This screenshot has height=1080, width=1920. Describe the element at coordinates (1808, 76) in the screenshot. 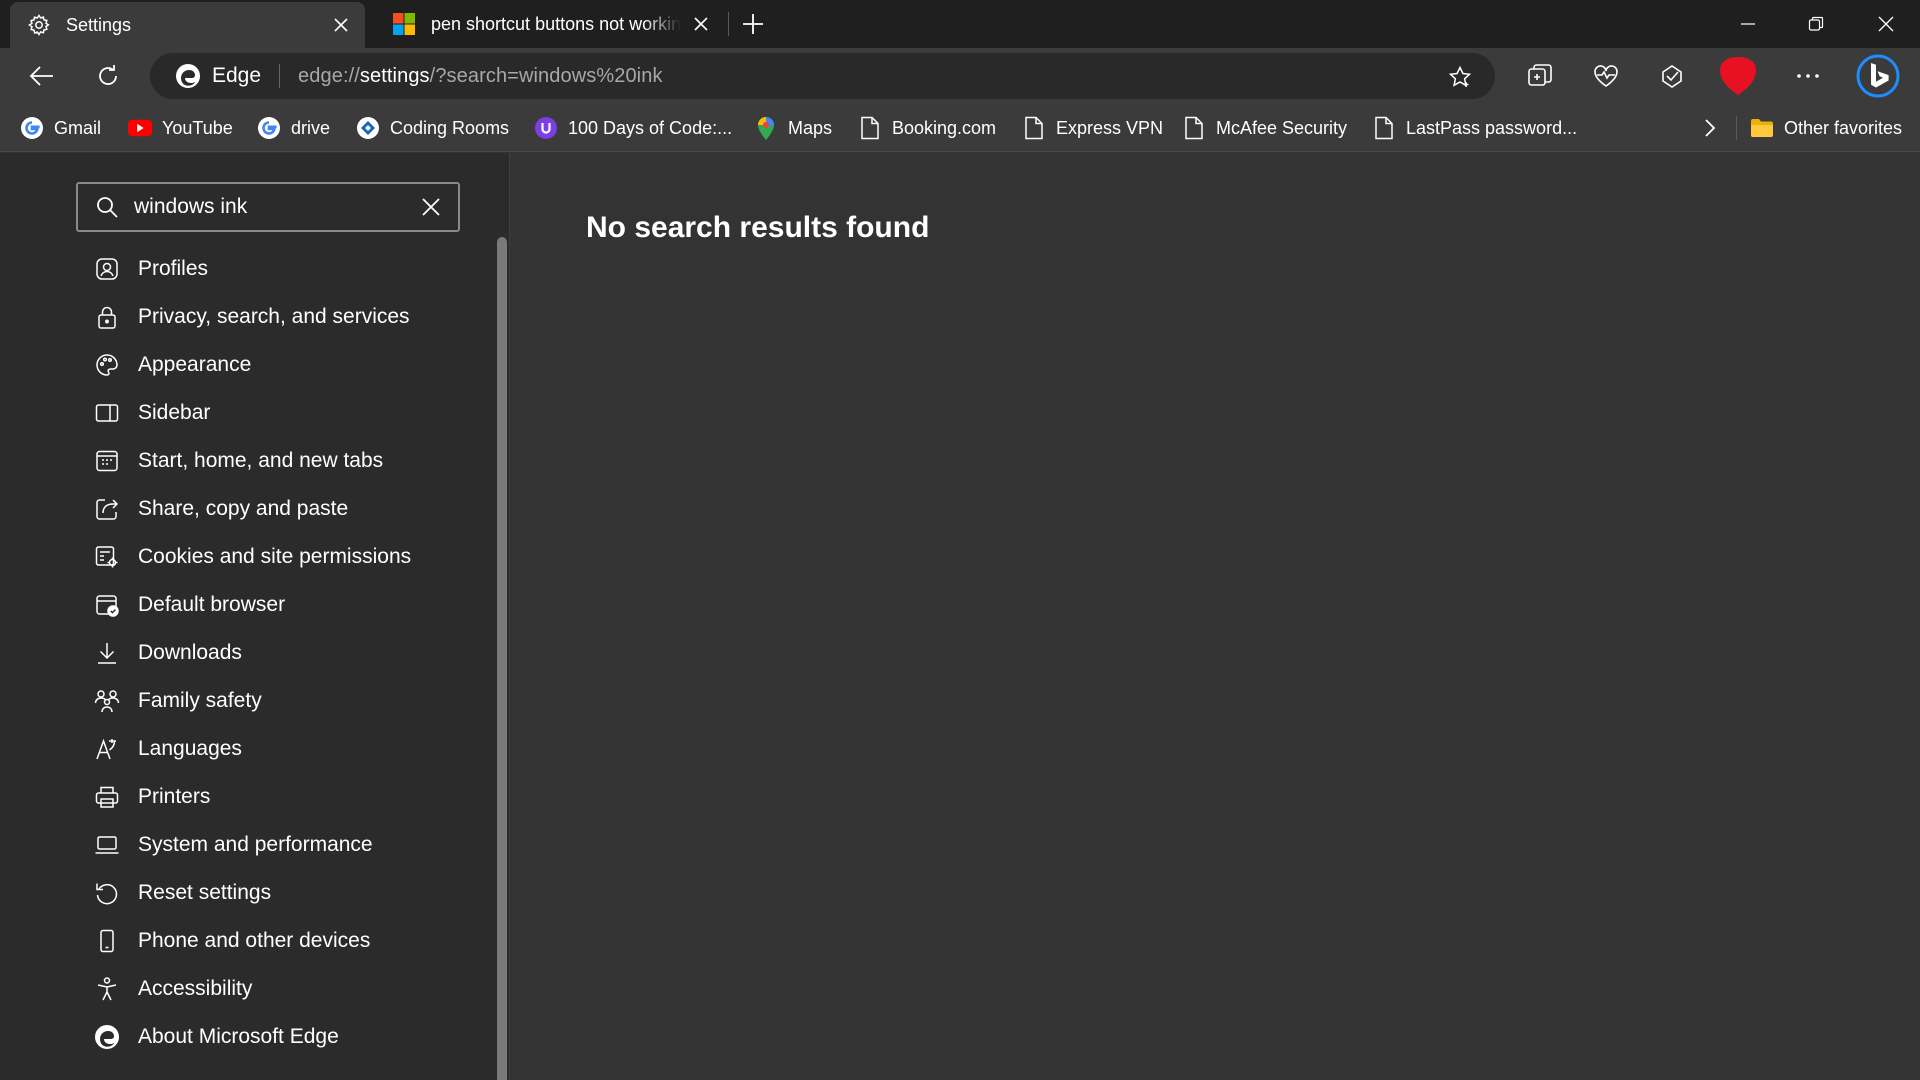

I see `more-options-icon` at that location.